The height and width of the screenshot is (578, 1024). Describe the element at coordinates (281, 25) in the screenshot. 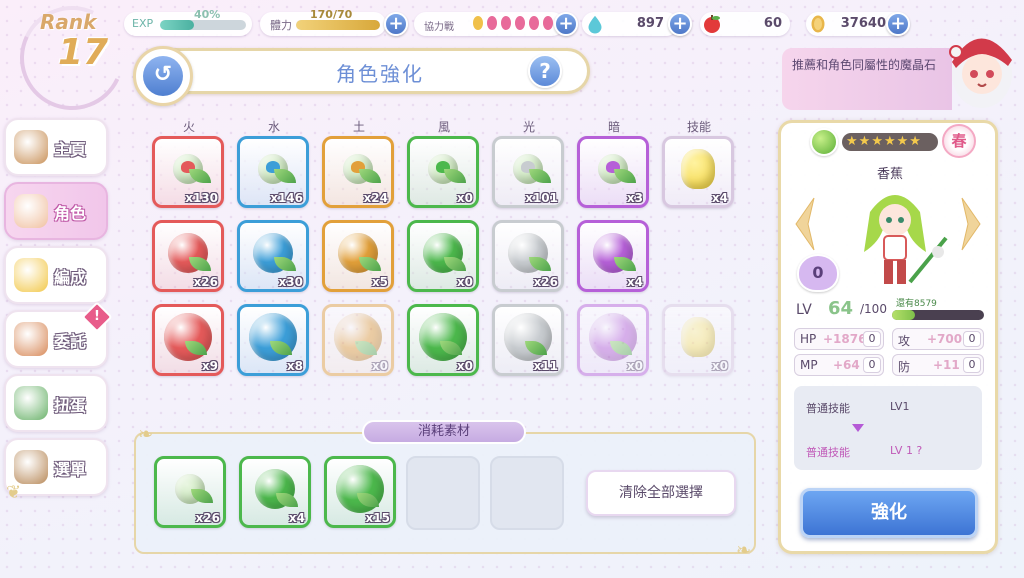

I see `stamina-label: 體力` at that location.